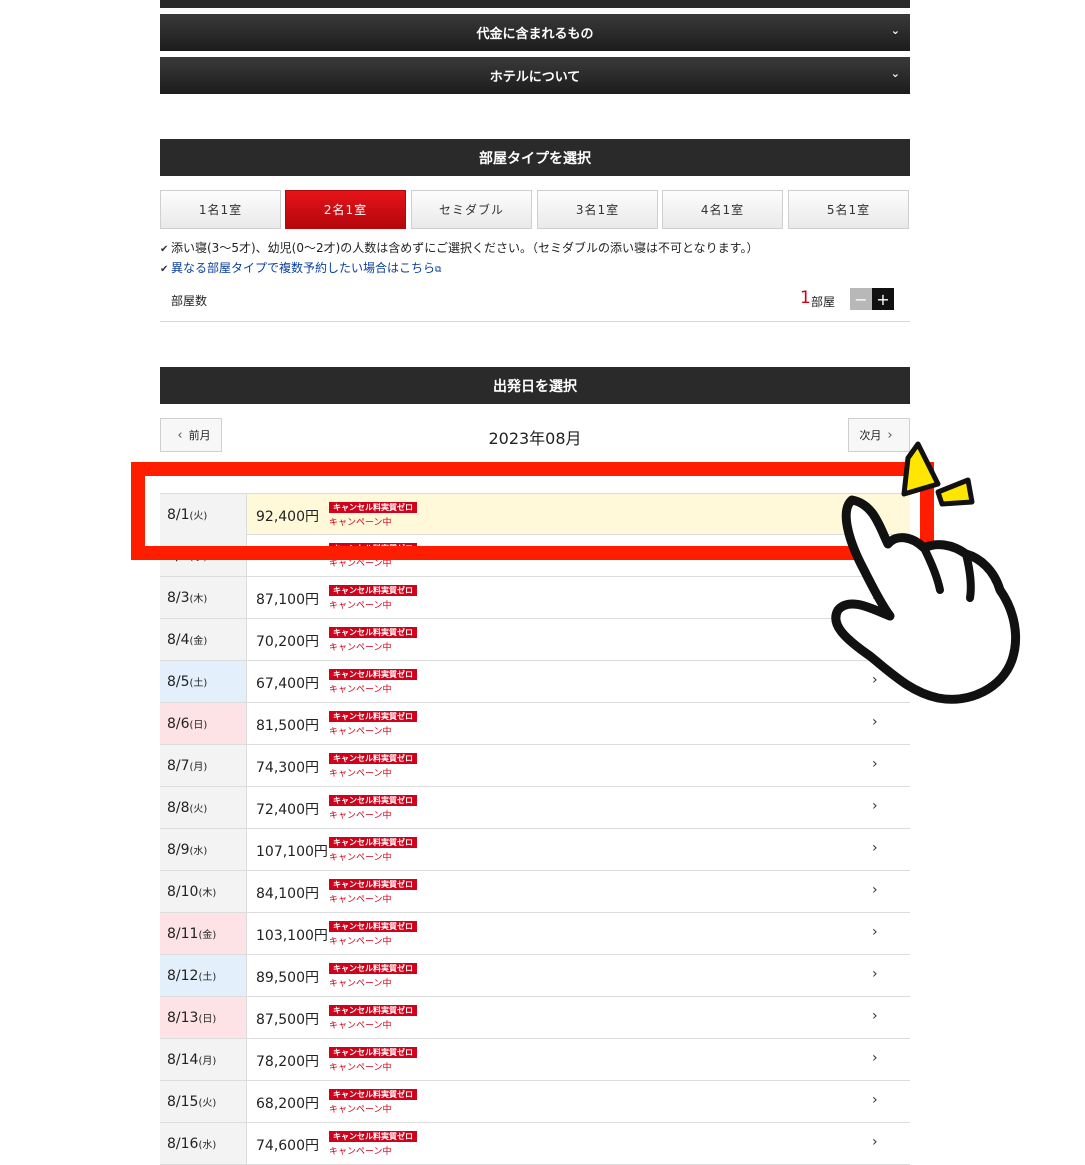 Image resolution: width=1085 pixels, height=1165 pixels. What do you see at coordinates (287, 1020) in the screenshot?
I see `price-value: 87,500円` at bounding box center [287, 1020].